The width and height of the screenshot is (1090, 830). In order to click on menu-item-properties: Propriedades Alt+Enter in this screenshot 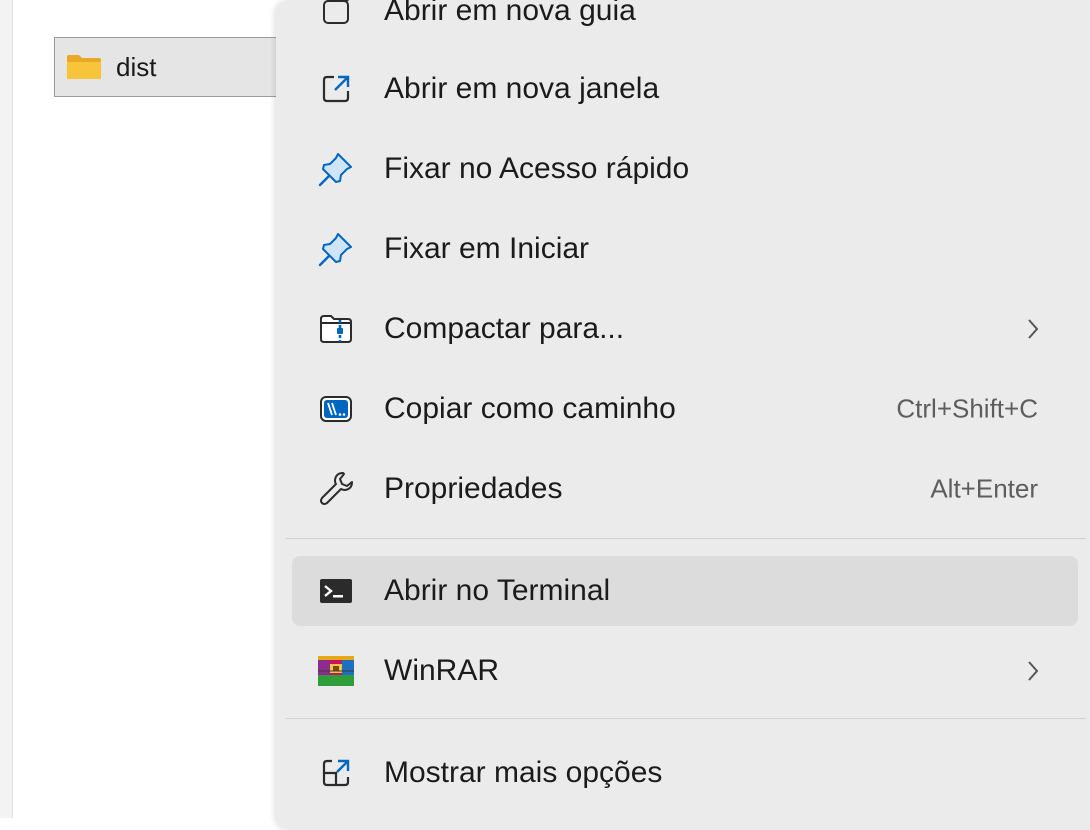, I will do `click(685, 489)`.